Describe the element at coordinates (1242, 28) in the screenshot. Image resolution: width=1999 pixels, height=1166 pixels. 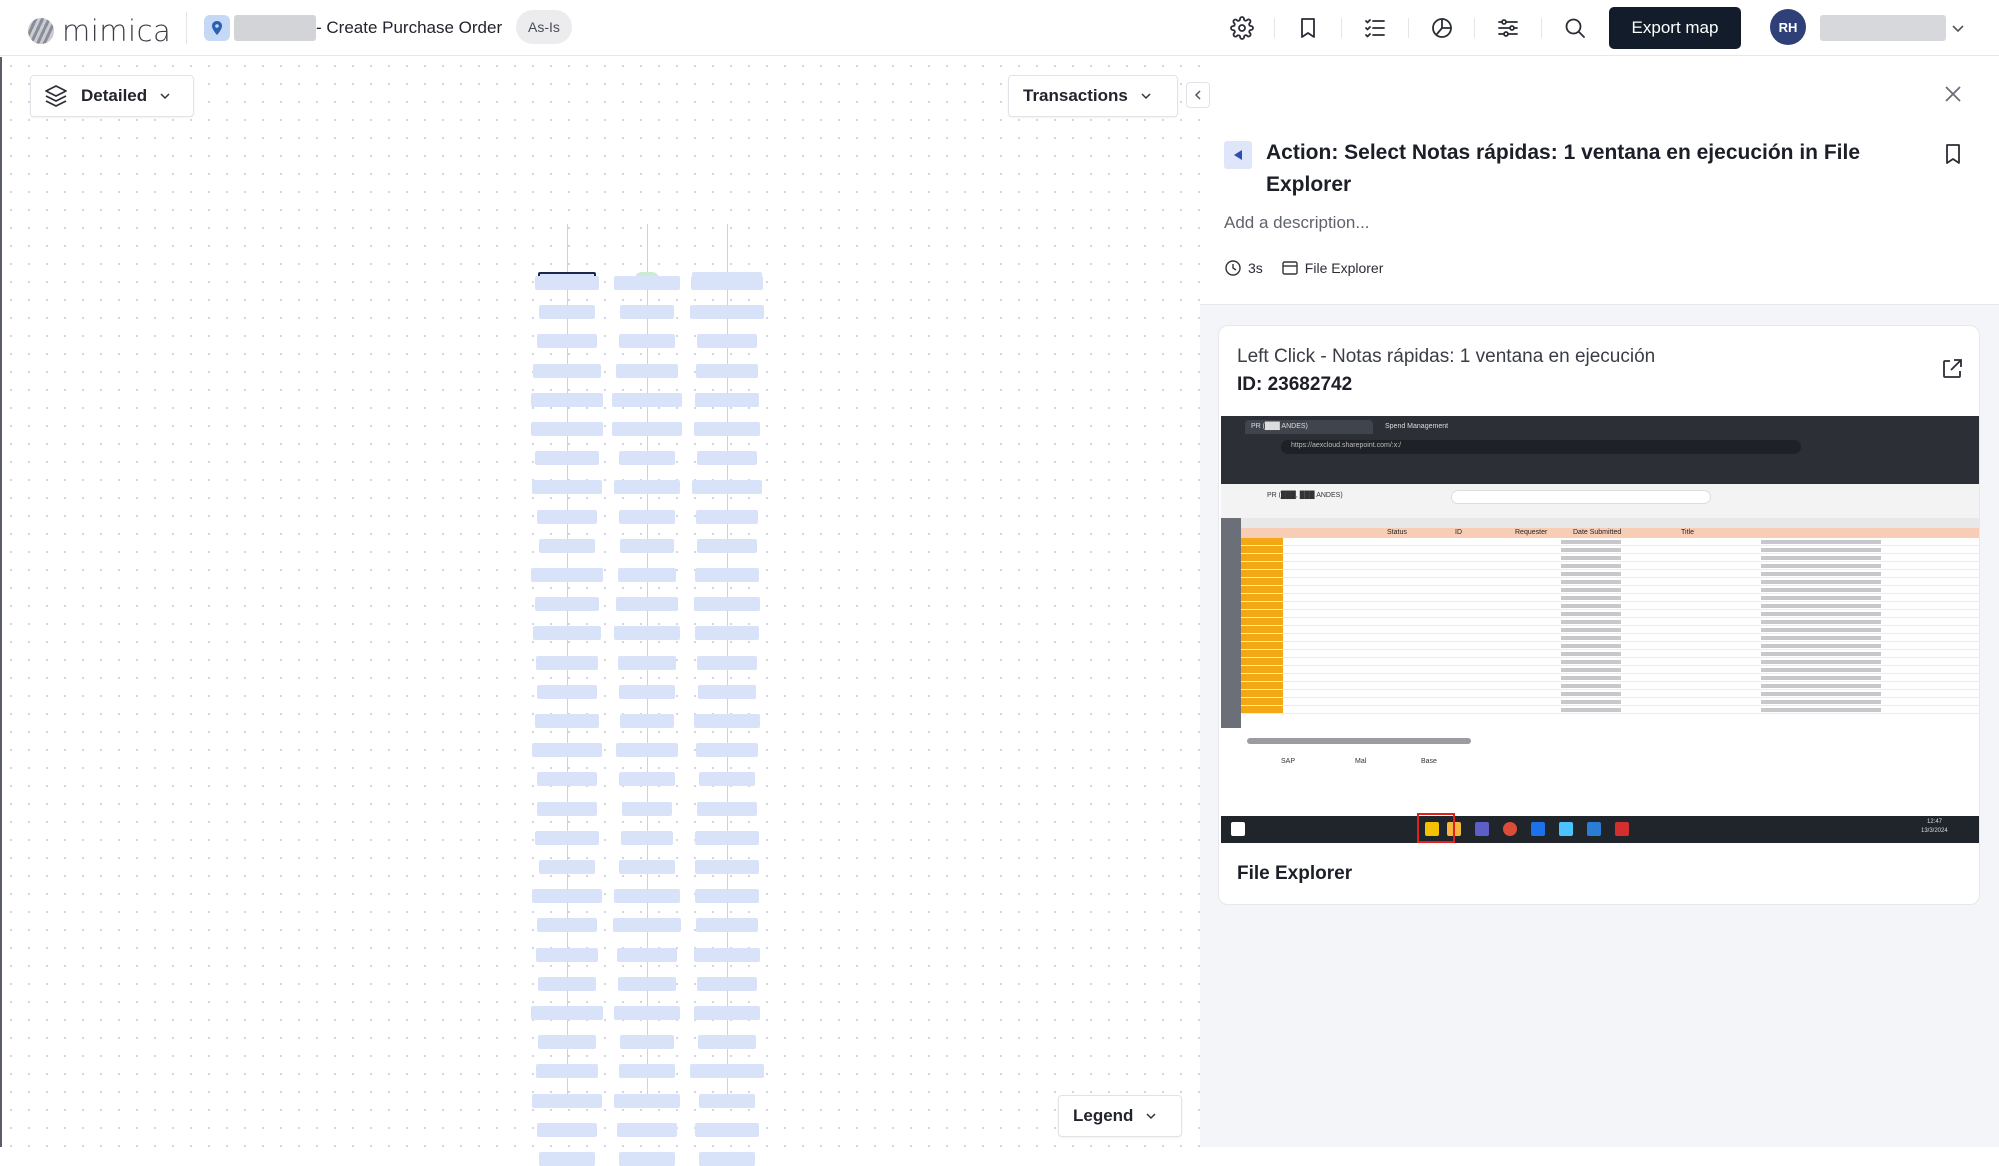
I see `gear-icon` at that location.